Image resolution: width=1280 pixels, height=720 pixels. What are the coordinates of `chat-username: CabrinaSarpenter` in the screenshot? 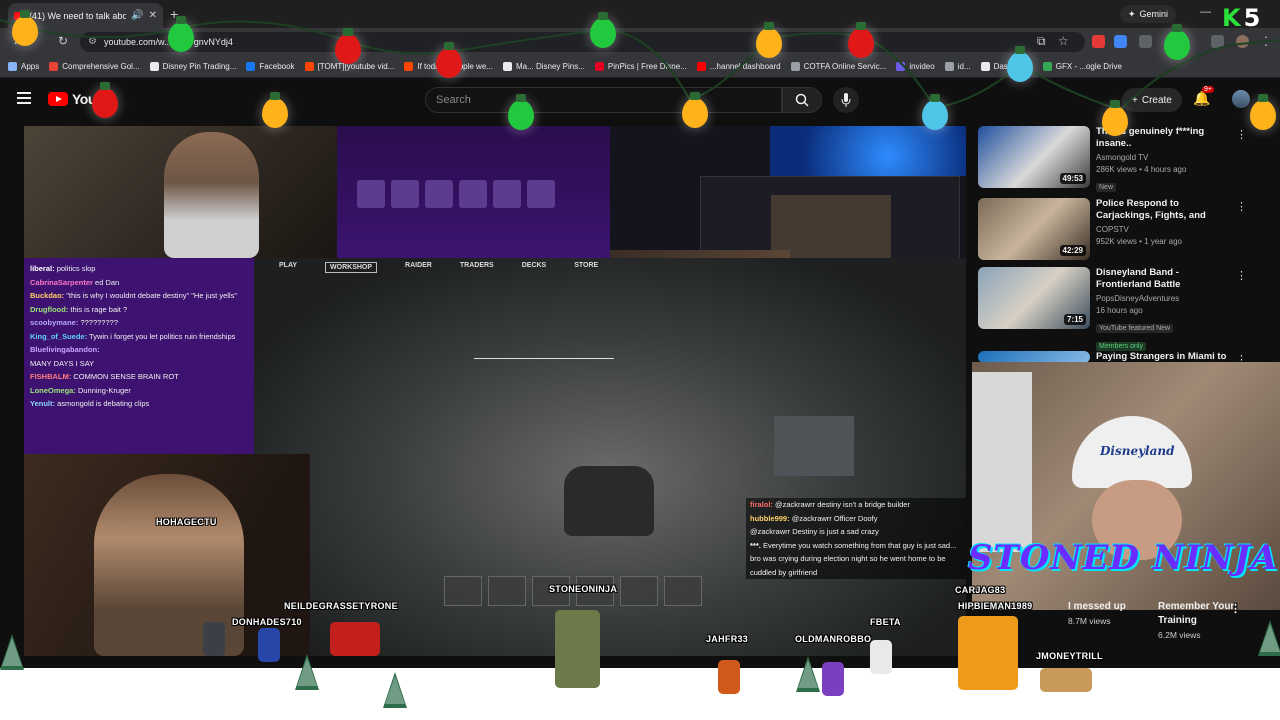 It's located at (61, 282).